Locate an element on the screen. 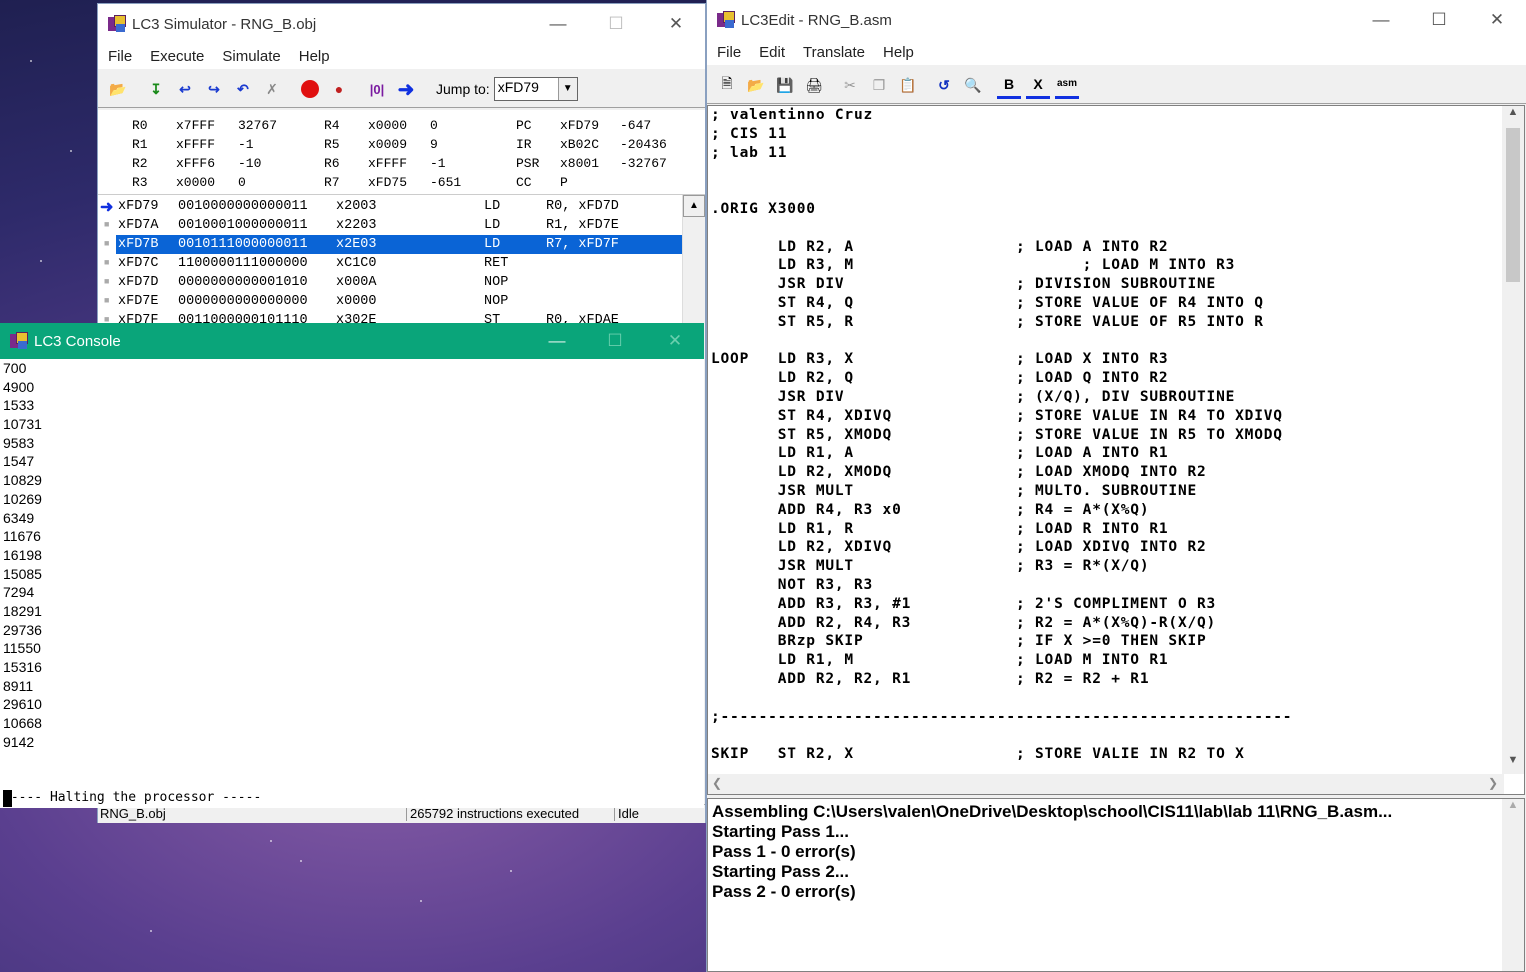 The width and height of the screenshot is (1526, 972). assemble-asm-icon: asm is located at coordinates (1067, 85).